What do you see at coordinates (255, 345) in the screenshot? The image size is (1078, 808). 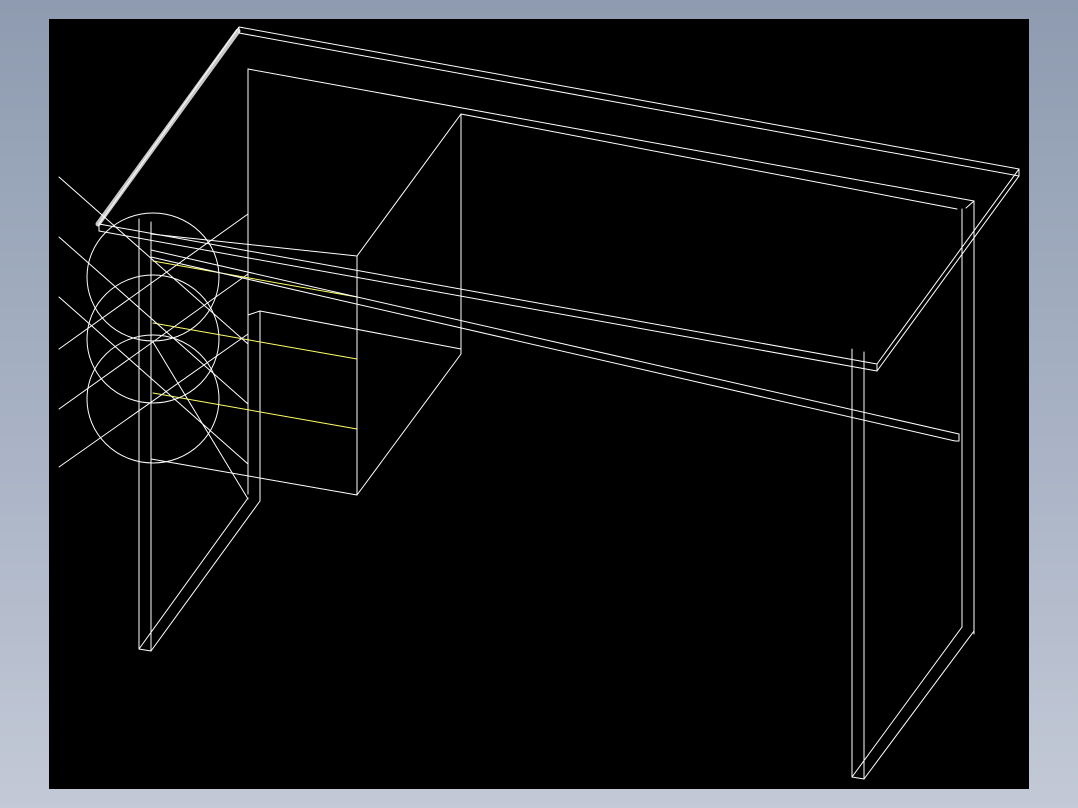 I see `drawer-fronts` at bounding box center [255, 345].